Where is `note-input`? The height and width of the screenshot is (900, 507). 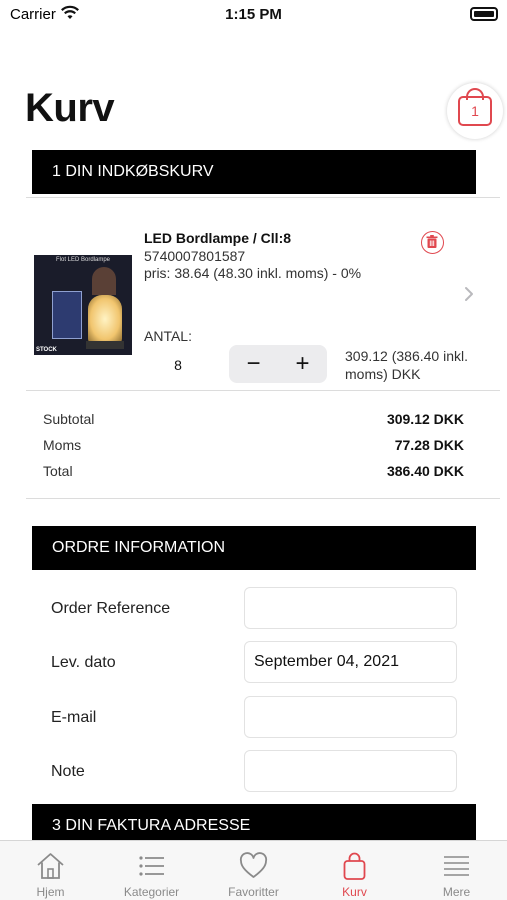 note-input is located at coordinates (350, 771).